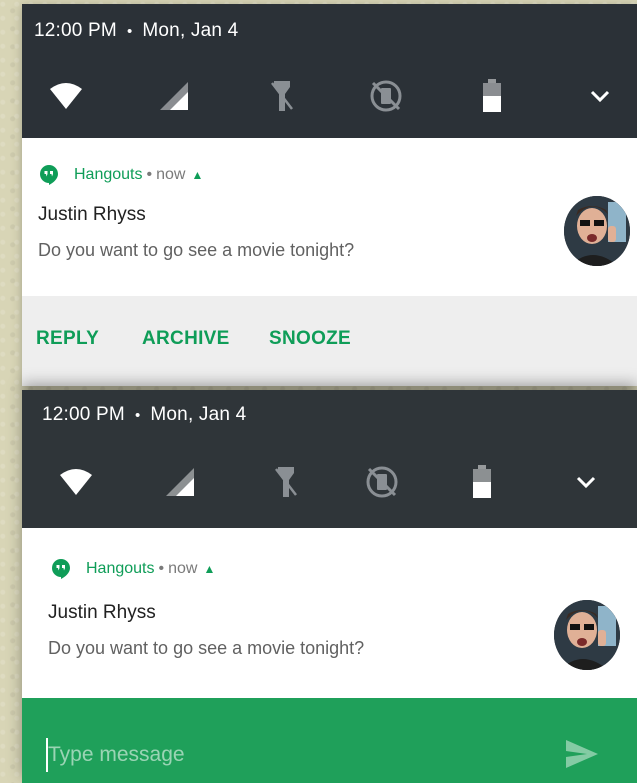 Image resolution: width=637 pixels, height=783 pixels. I want to click on notification-actions: REPLY ARCHIVE SNOOZE, so click(329, 341).